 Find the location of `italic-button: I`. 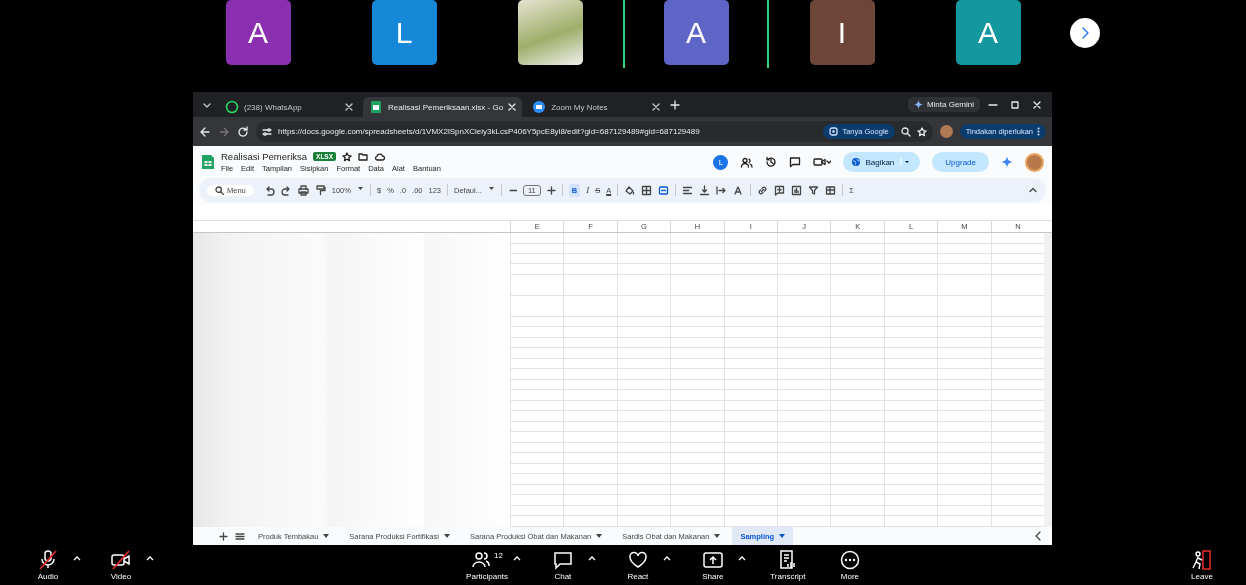

italic-button: I is located at coordinates (588, 190).